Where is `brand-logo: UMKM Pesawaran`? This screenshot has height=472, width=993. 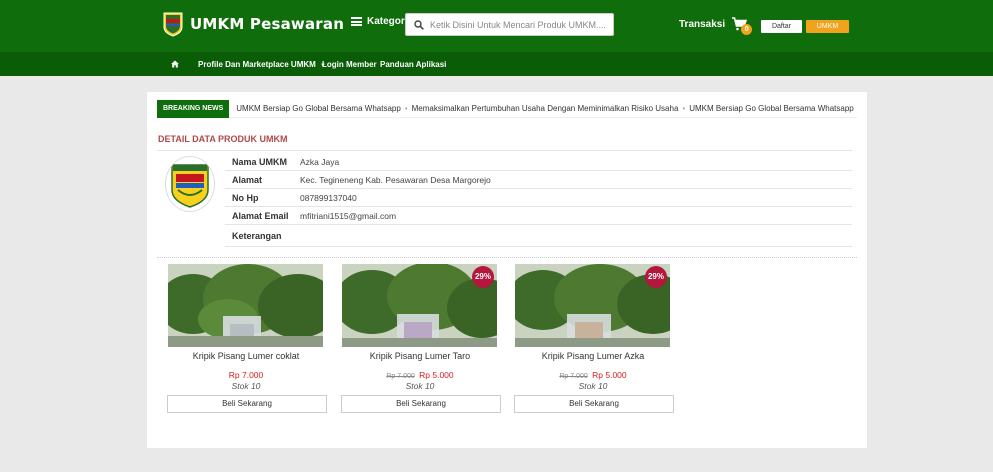 brand-logo: UMKM Pesawaran is located at coordinates (253, 24).